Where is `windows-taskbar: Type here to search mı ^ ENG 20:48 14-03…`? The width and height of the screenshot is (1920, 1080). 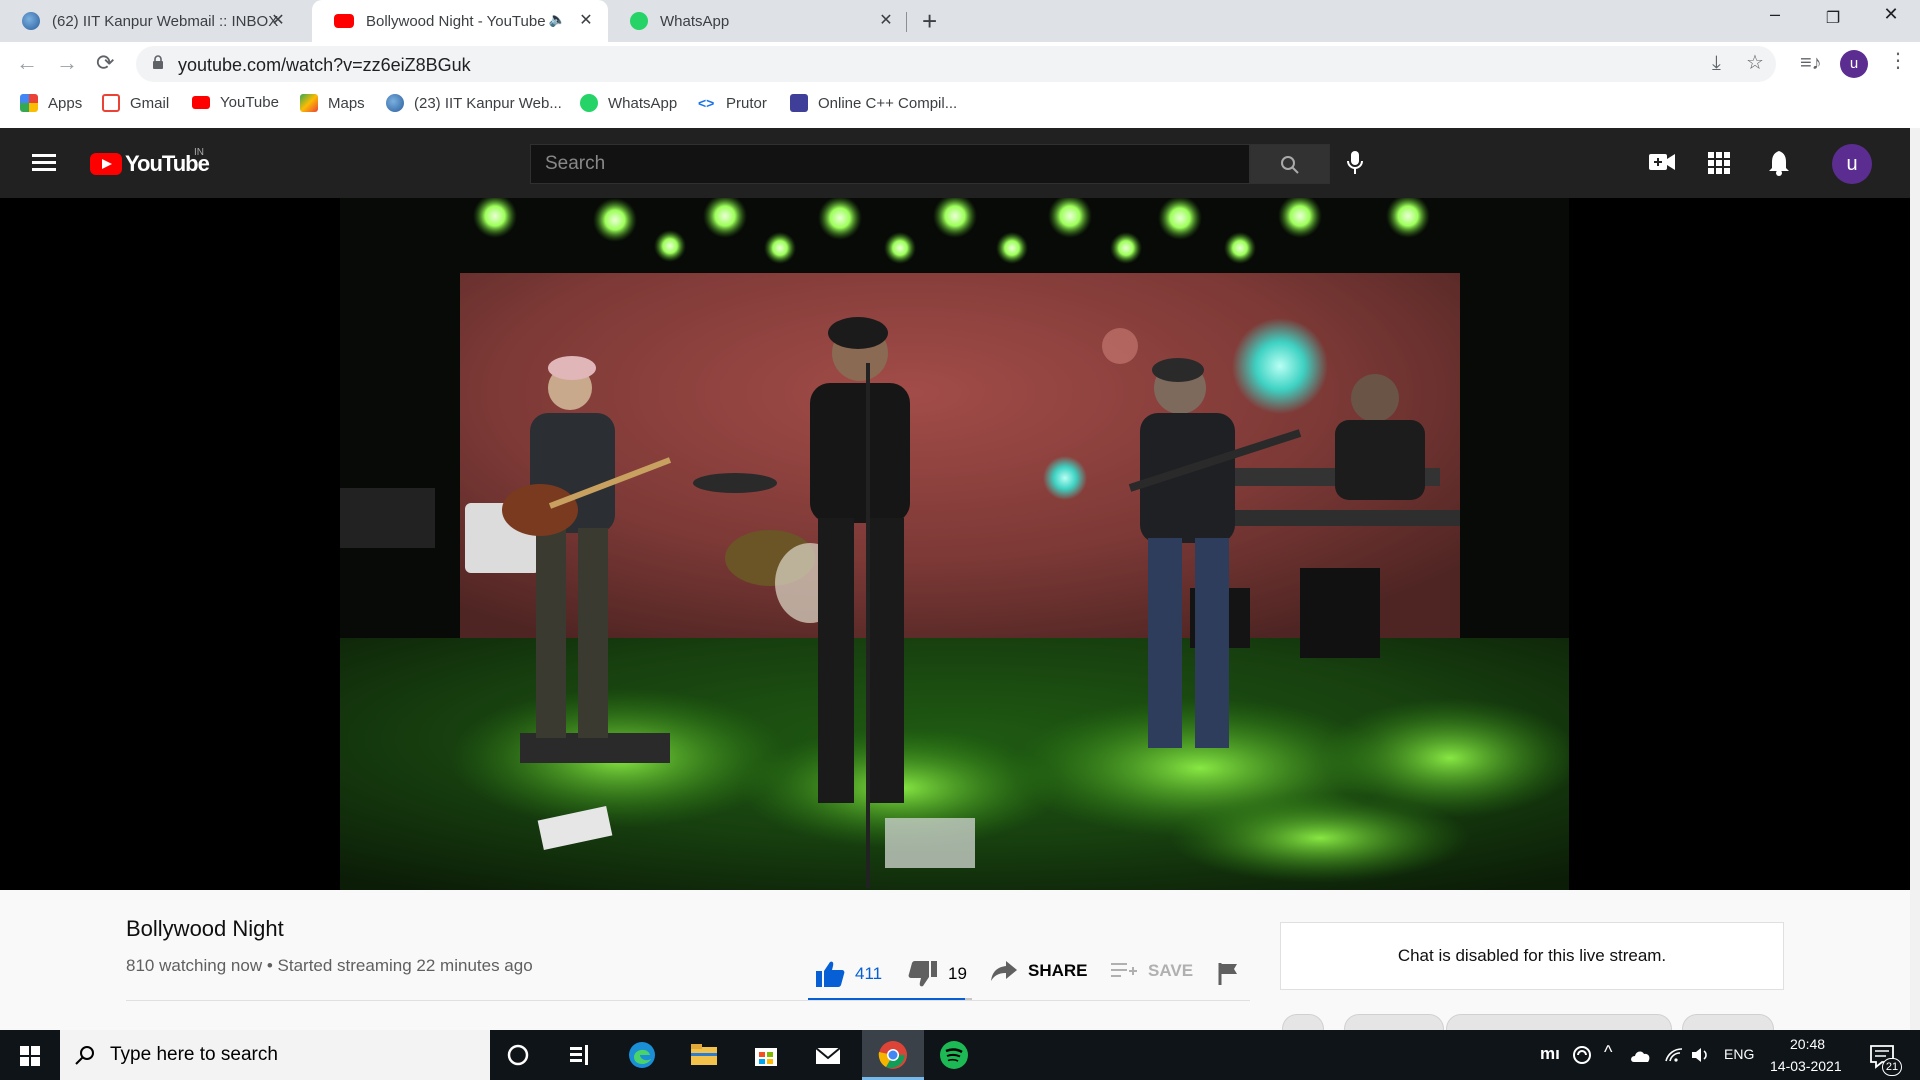
windows-taskbar: Type here to search mı ^ ENG 20:48 14-03… is located at coordinates (960, 1055).